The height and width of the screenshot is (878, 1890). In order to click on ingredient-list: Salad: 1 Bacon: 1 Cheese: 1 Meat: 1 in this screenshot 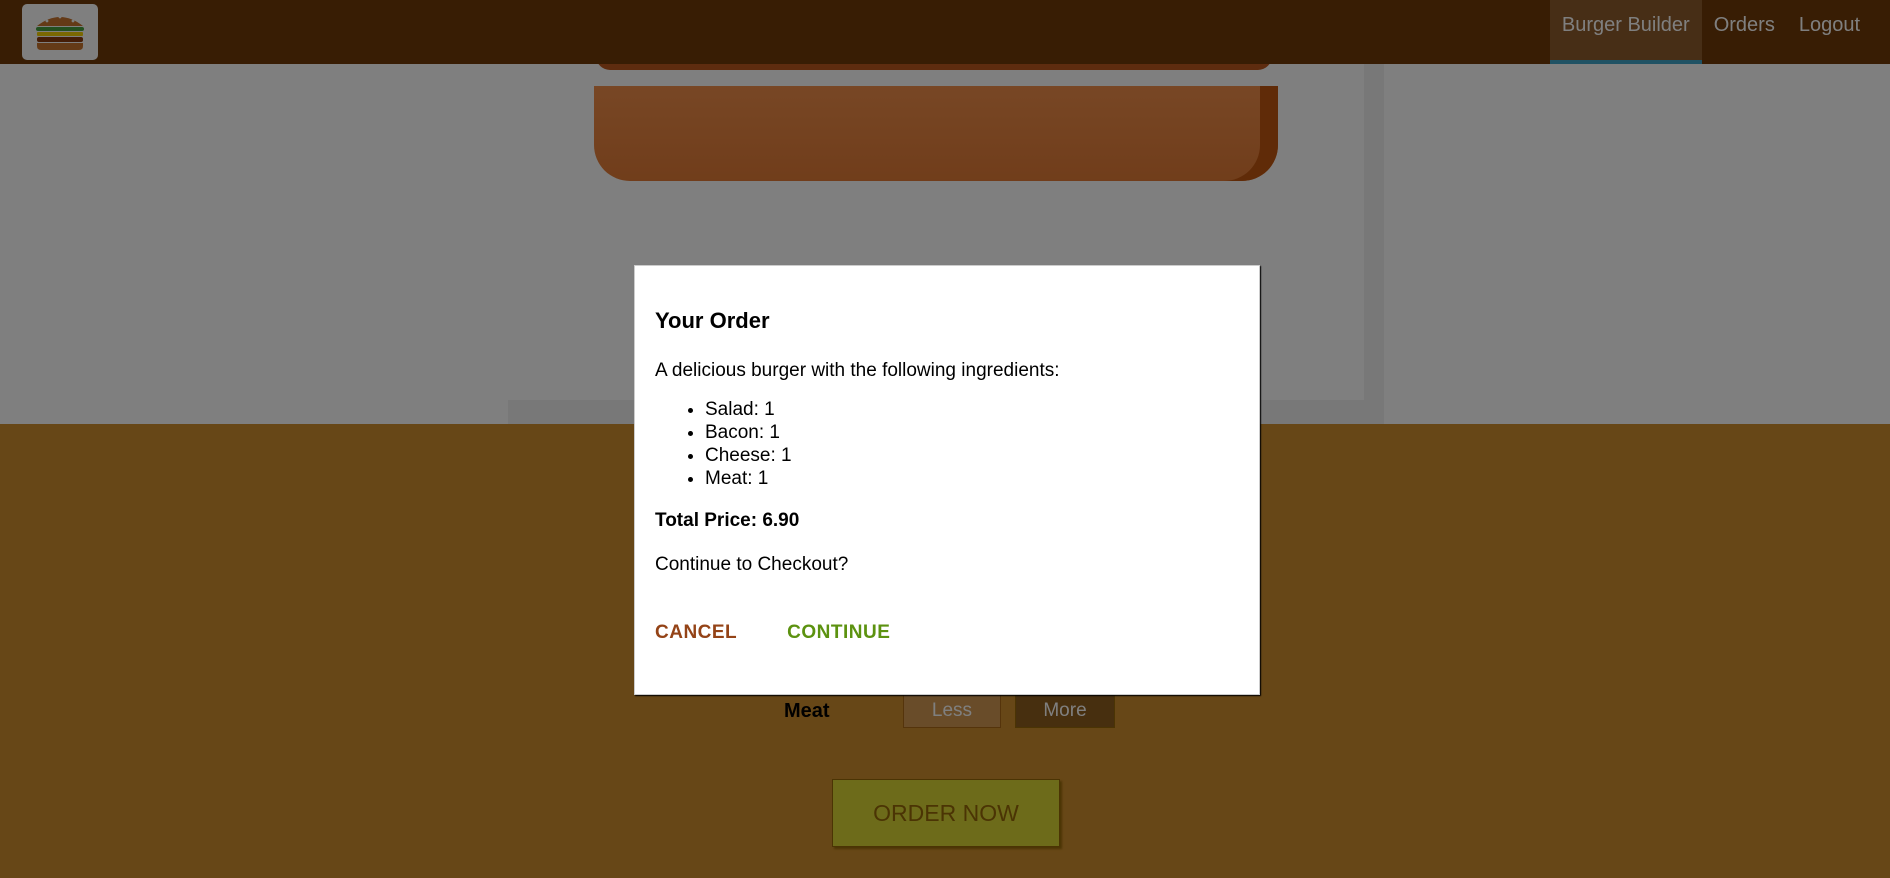, I will do `click(947, 444)`.